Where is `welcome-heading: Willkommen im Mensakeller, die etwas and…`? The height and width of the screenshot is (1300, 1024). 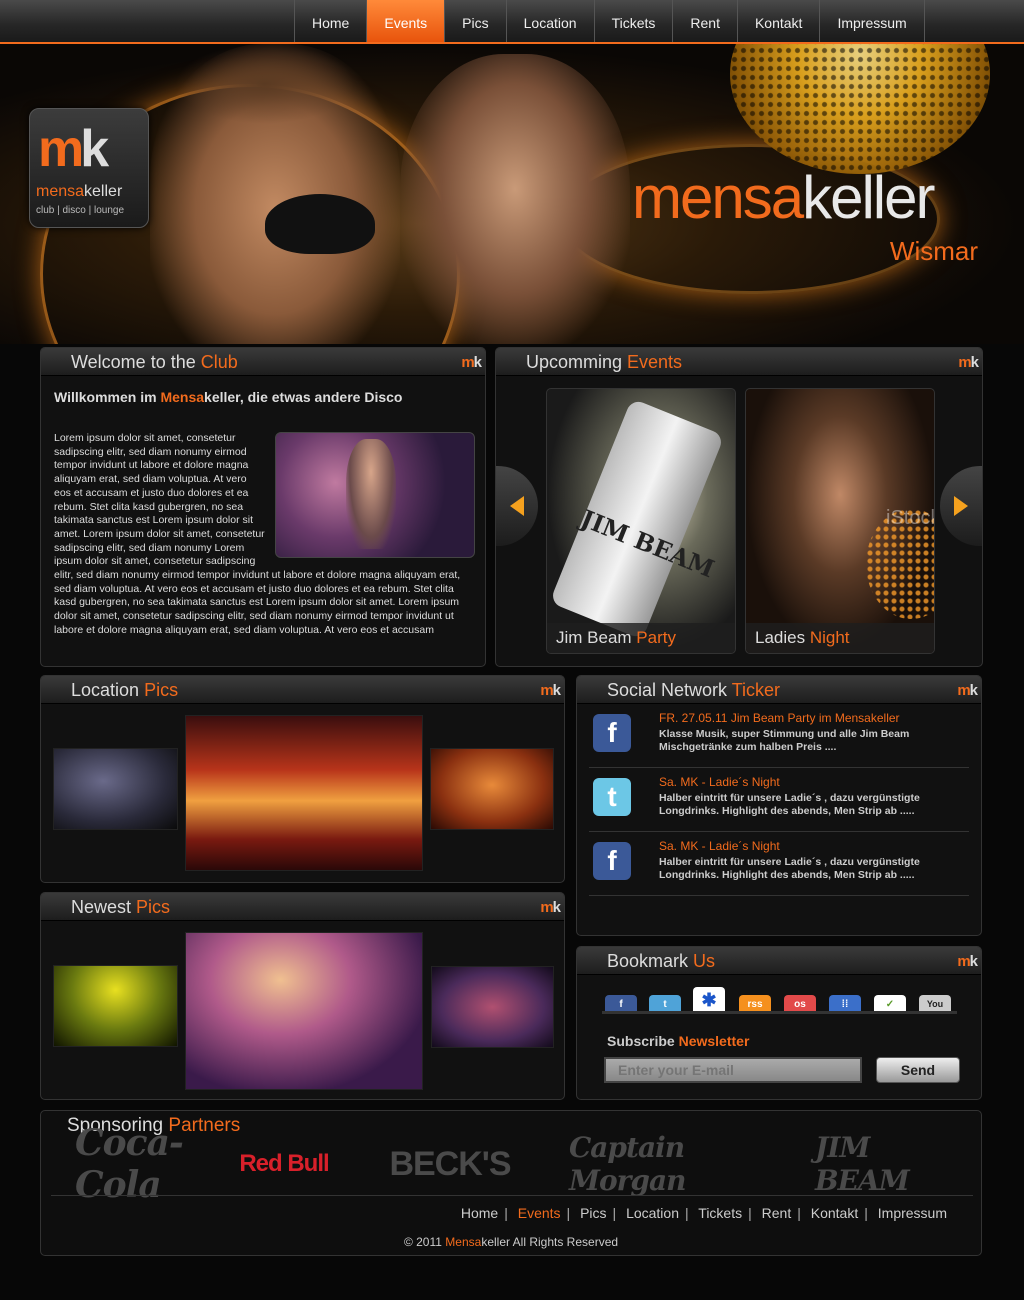 welcome-heading: Willkommen im Mensakeller, die etwas and… is located at coordinates (228, 397).